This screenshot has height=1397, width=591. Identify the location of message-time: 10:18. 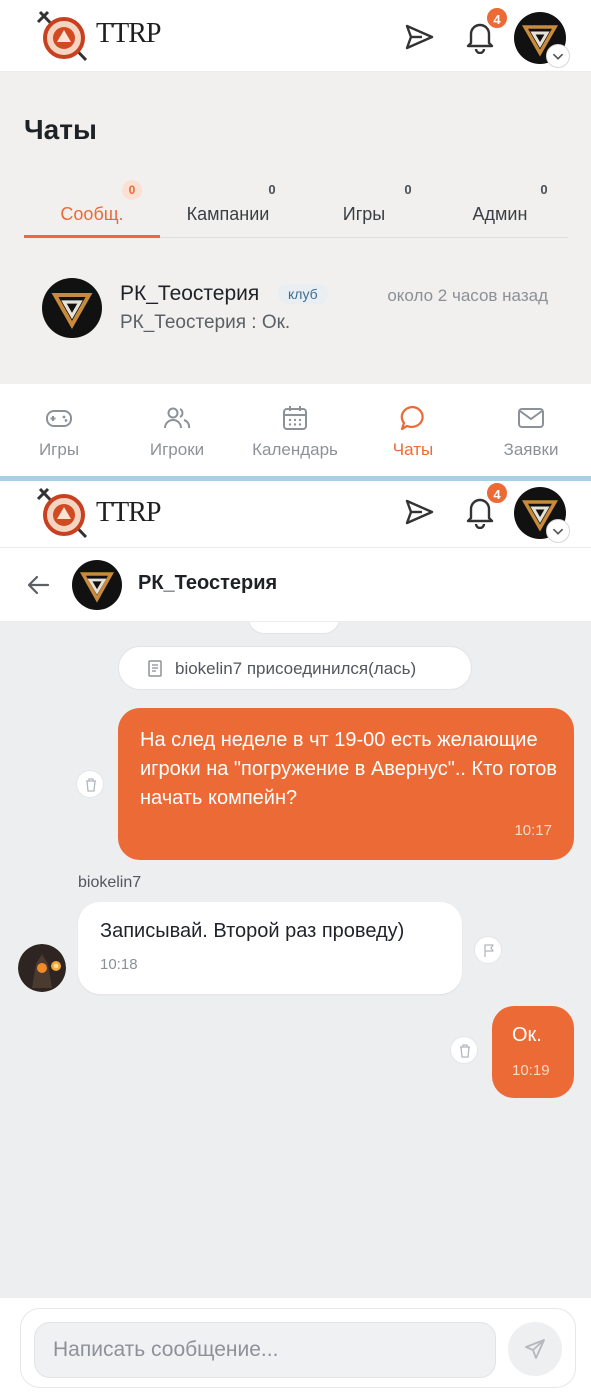
(119, 964).